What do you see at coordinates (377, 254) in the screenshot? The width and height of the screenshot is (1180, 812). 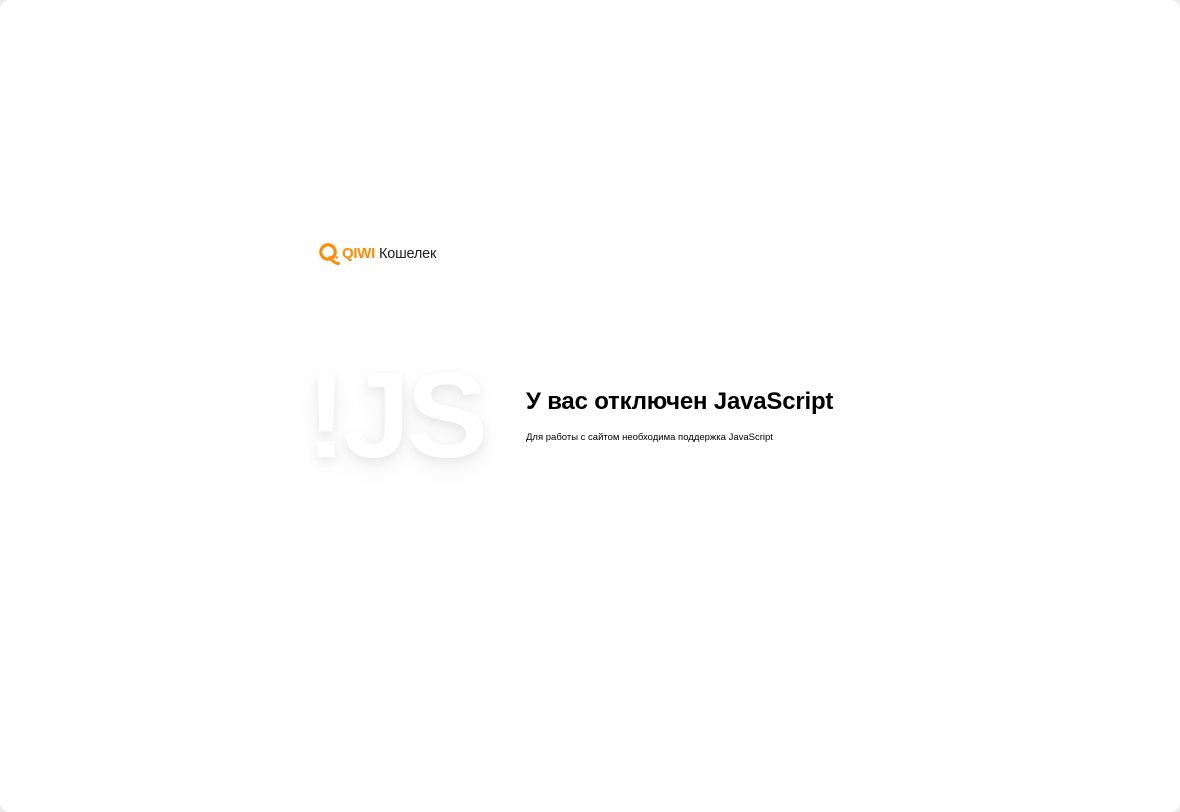 I see `qiwi-wallet-logo: QIWI Кошелек` at bounding box center [377, 254].